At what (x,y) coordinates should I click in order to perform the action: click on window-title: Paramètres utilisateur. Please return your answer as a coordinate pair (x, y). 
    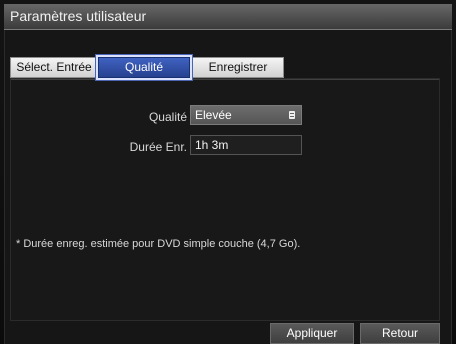
    Looking at the image, I should click on (78, 16).